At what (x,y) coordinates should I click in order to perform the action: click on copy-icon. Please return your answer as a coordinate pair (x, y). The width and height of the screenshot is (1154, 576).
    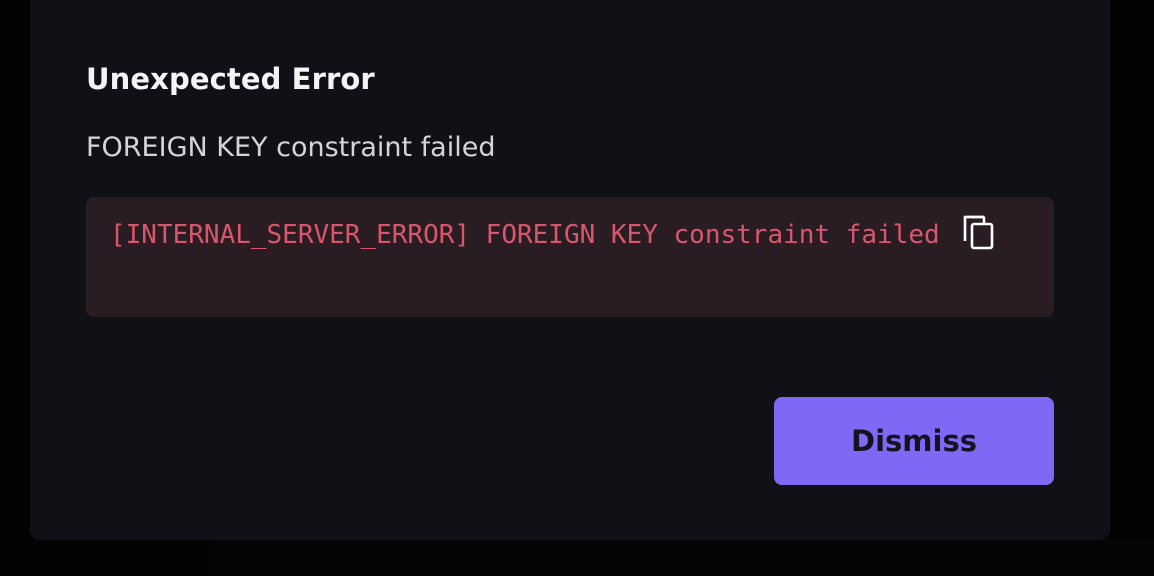
    Looking at the image, I should click on (979, 232).